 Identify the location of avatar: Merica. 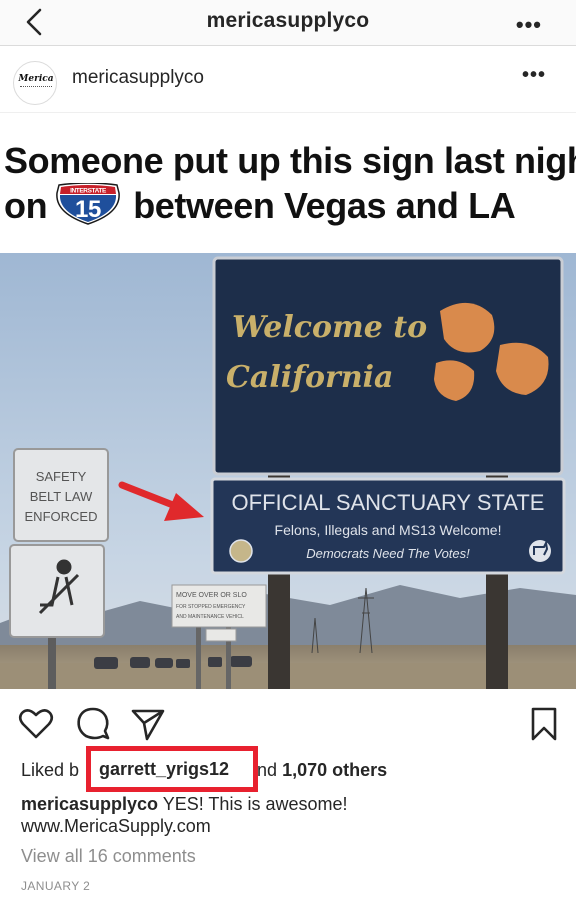
(35, 83).